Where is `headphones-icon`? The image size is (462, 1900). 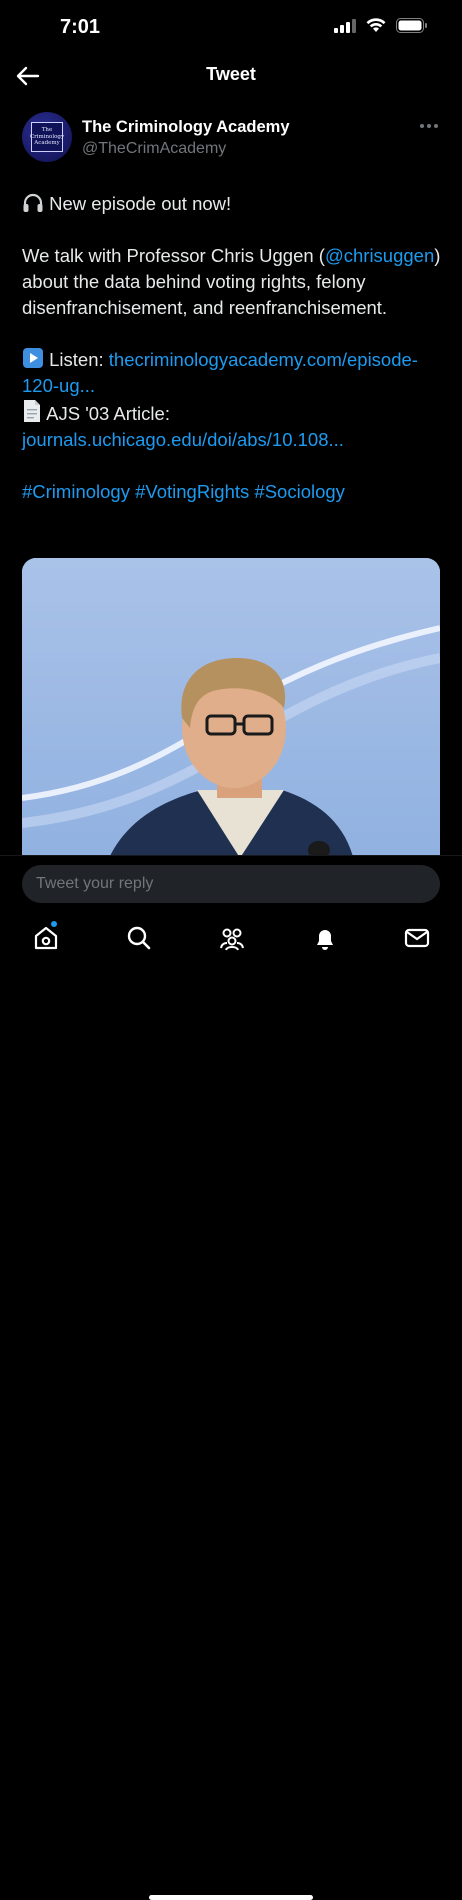 headphones-icon is located at coordinates (33, 202).